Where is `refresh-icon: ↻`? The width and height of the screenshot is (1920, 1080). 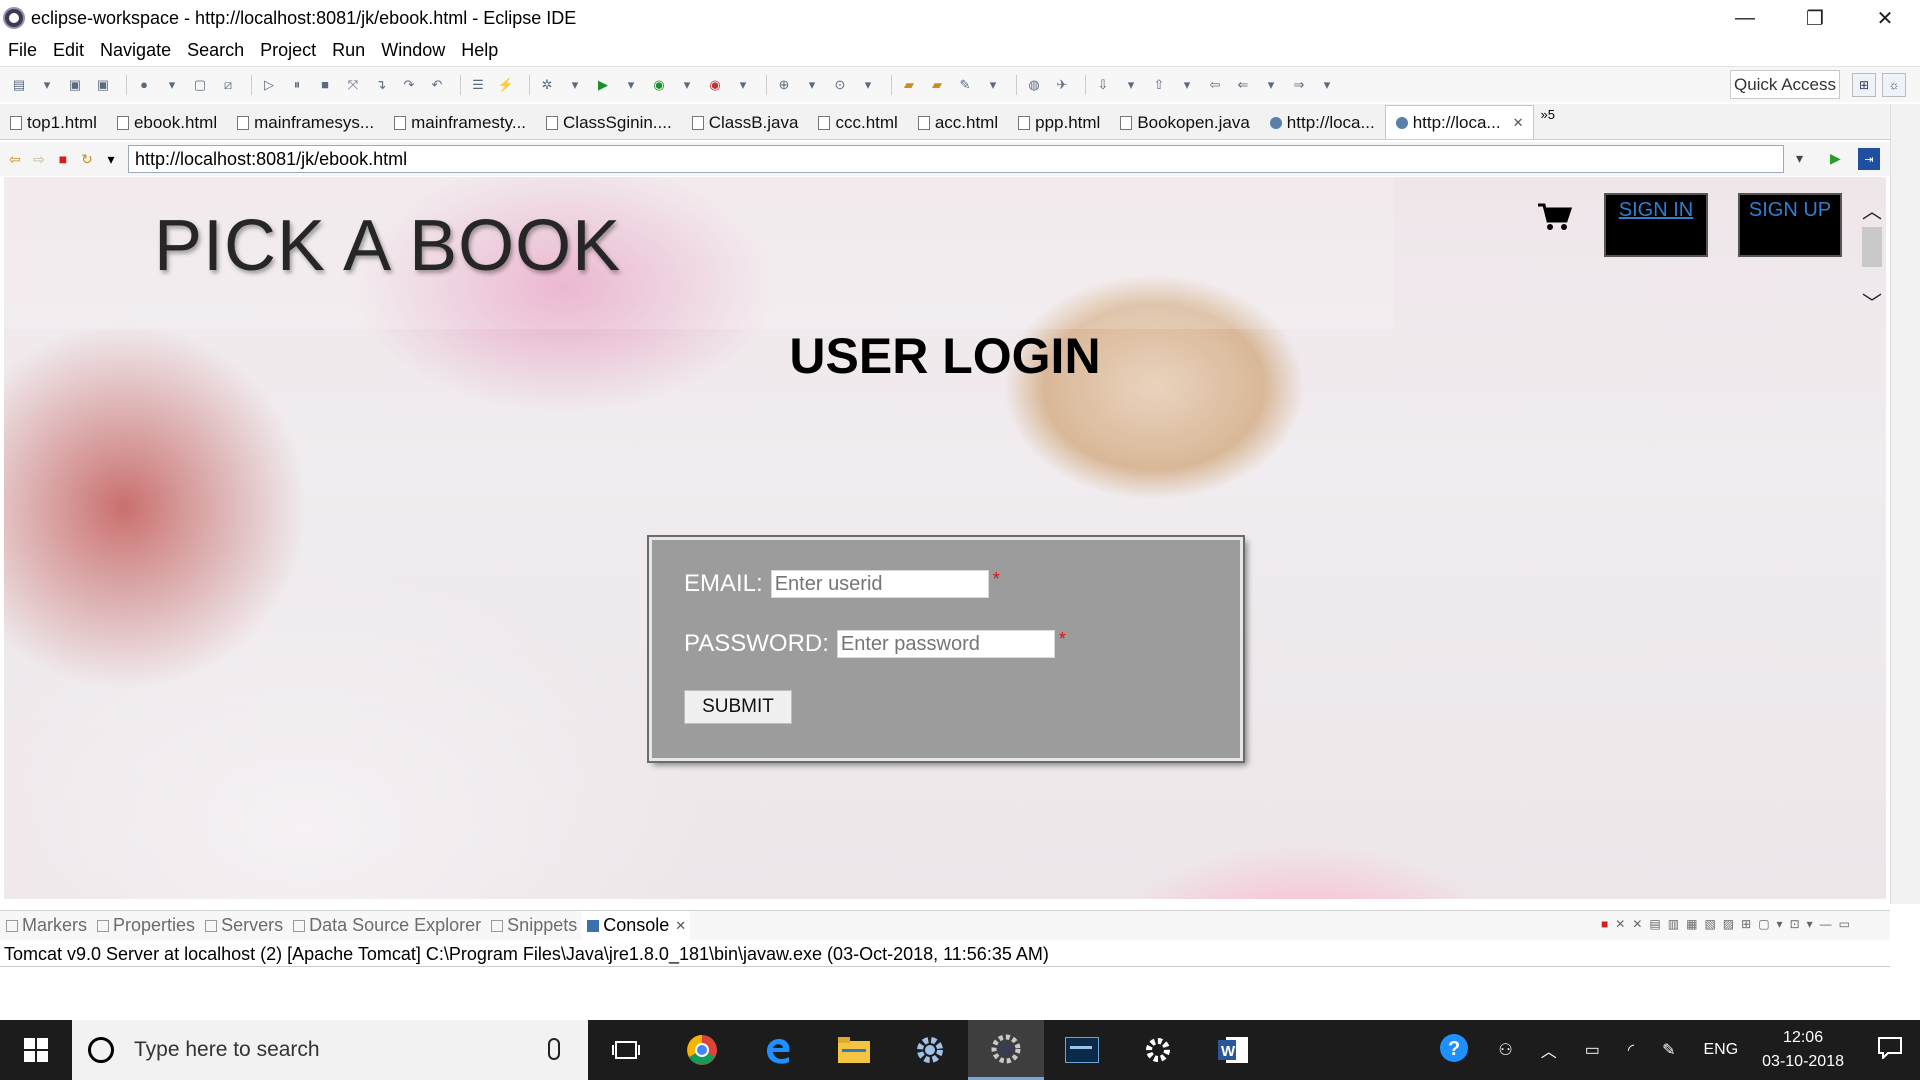 refresh-icon: ↻ is located at coordinates (87, 159).